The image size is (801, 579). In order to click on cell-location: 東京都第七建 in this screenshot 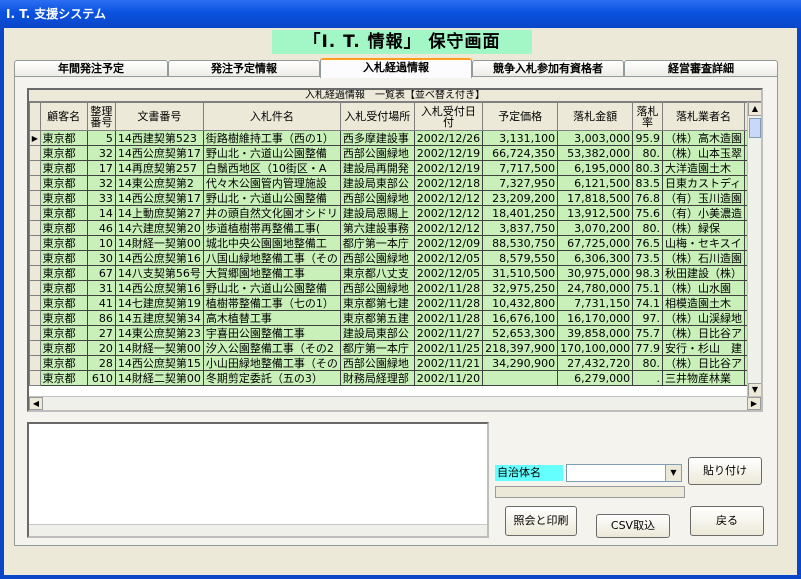, I will do `click(377, 303)`.